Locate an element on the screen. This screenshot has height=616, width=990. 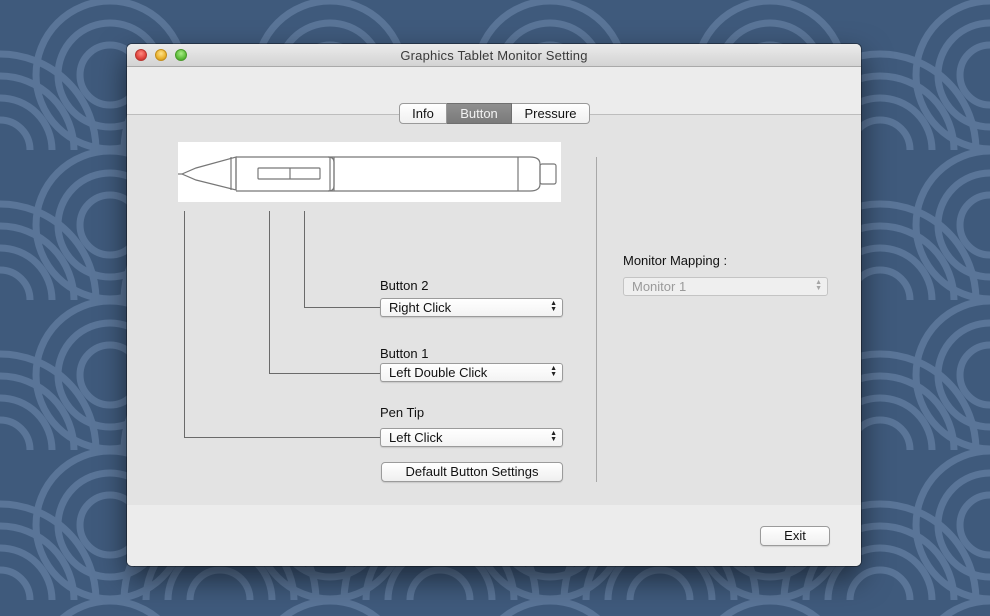
tab-pressure: Pressure is located at coordinates (551, 113).